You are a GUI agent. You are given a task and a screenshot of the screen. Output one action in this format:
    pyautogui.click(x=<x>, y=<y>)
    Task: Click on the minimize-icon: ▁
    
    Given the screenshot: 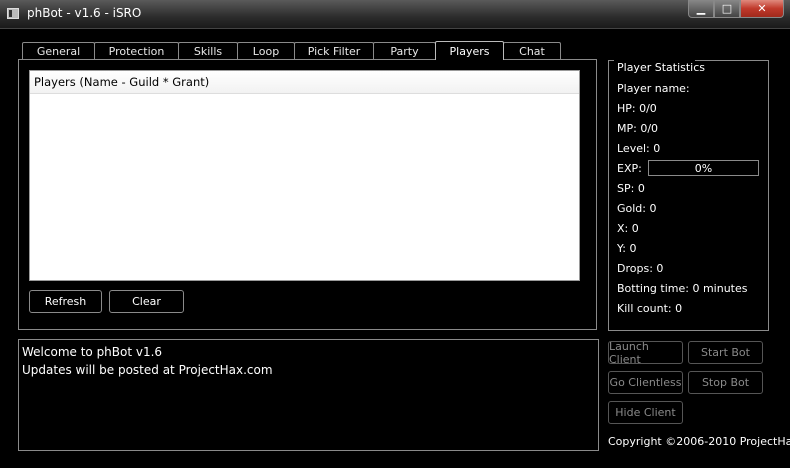 What is the action you would take?
    pyautogui.click(x=701, y=8)
    